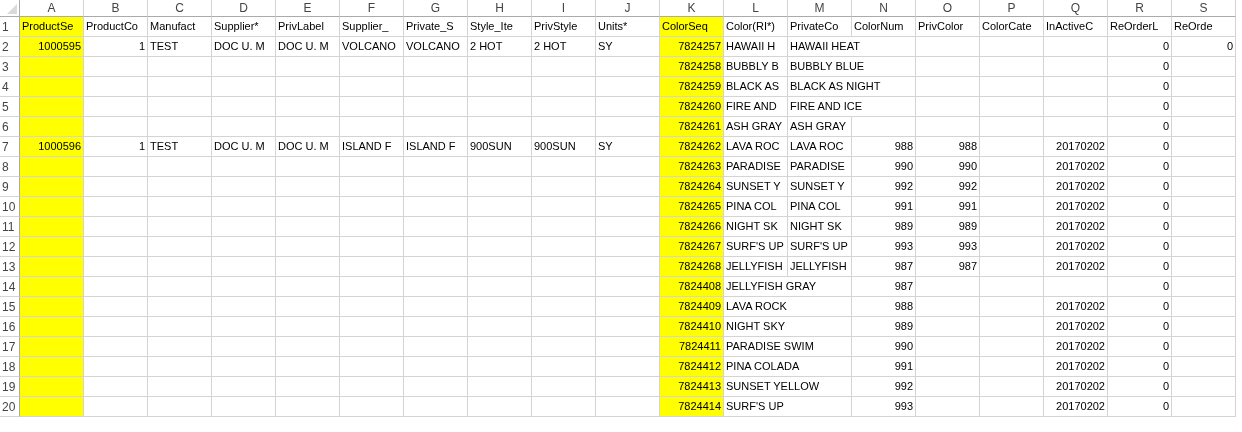  Describe the element at coordinates (852, 47) in the screenshot. I see `table-cell: HAWAII HEAT` at that location.